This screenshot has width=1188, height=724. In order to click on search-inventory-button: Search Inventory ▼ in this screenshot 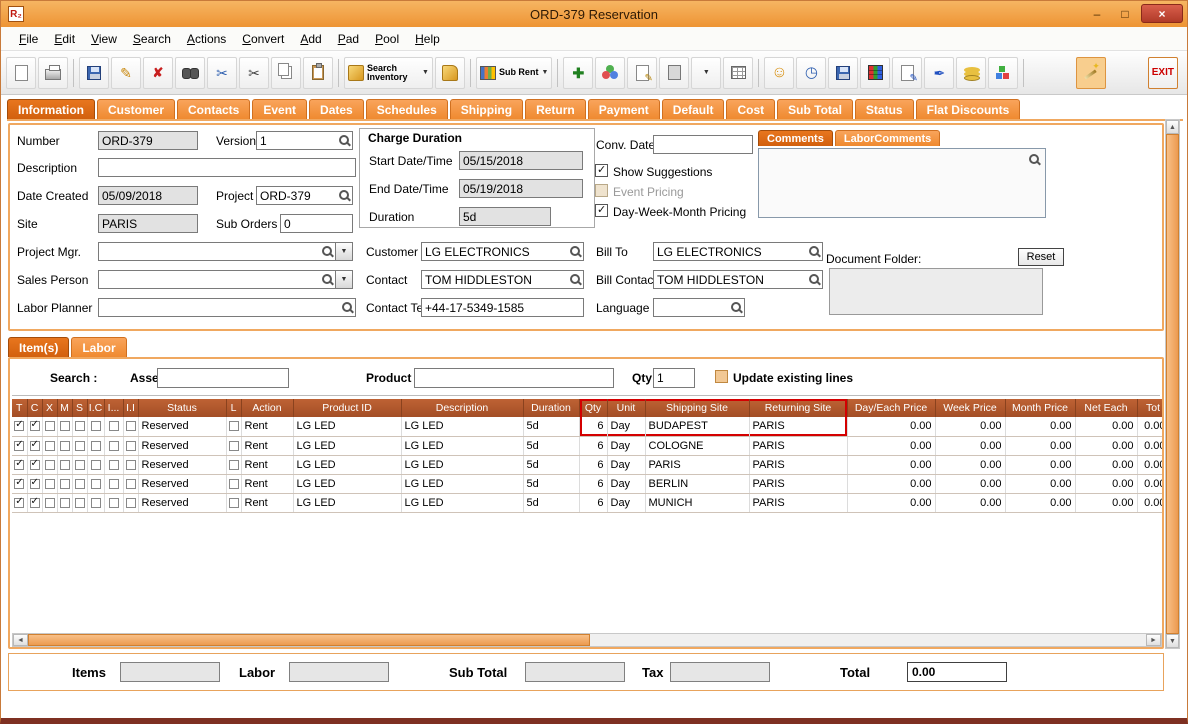, I will do `click(388, 72)`.